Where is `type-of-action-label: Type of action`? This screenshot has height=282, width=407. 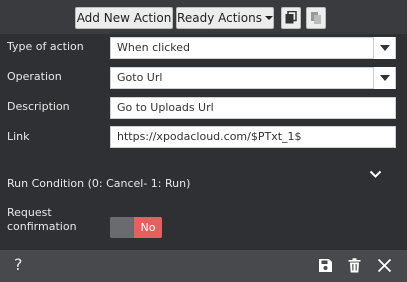
type-of-action-label: Type of action is located at coordinates (45, 46).